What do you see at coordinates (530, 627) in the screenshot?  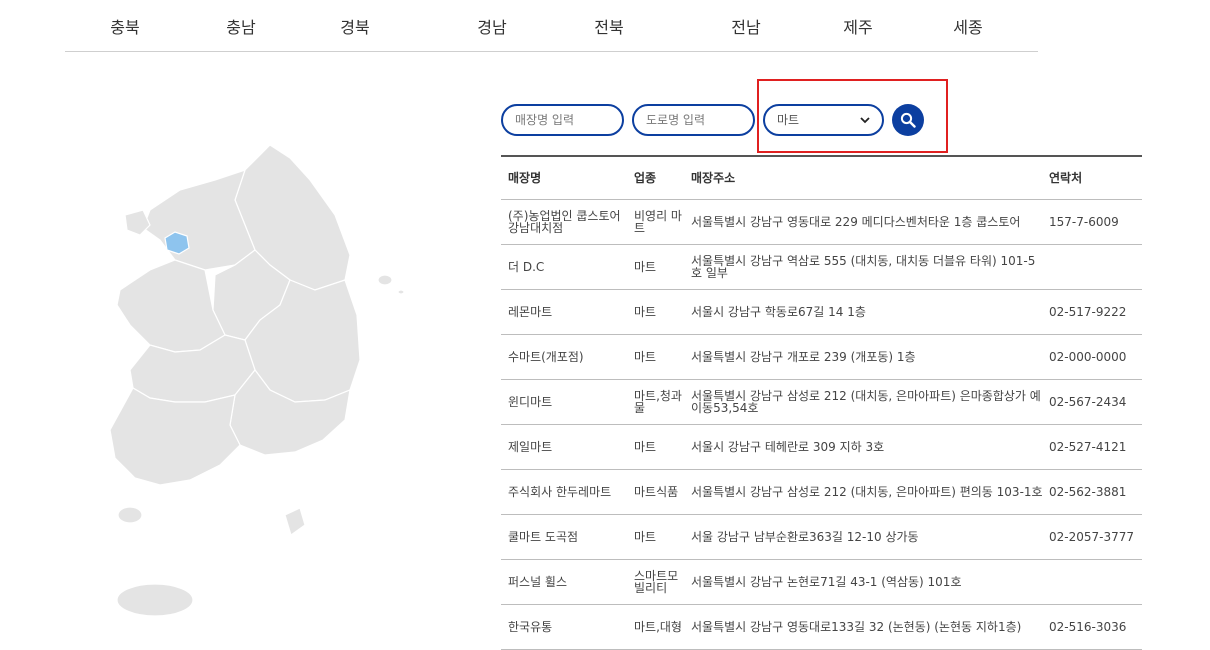 I see `store-name: 한국유통` at bounding box center [530, 627].